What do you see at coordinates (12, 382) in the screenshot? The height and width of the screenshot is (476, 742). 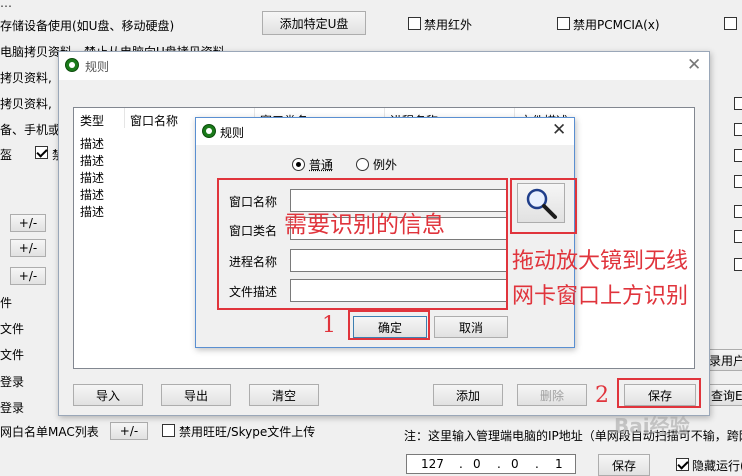 I see `bg-item-4: 登录` at bounding box center [12, 382].